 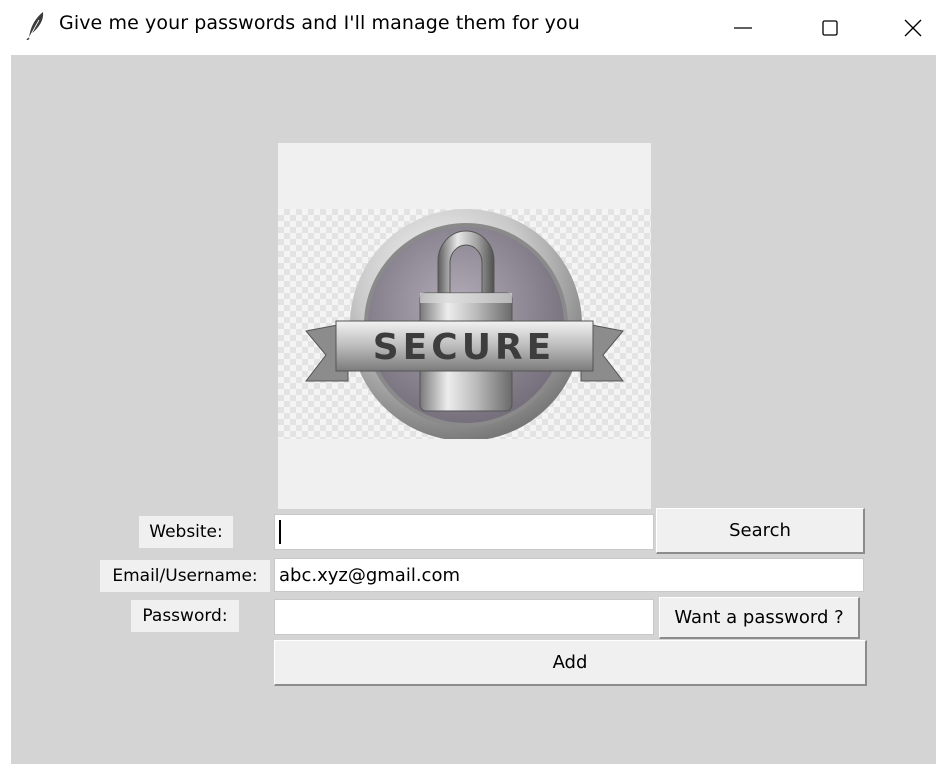 I want to click on generate-password-button: Want a password ?, so click(x=759, y=618).